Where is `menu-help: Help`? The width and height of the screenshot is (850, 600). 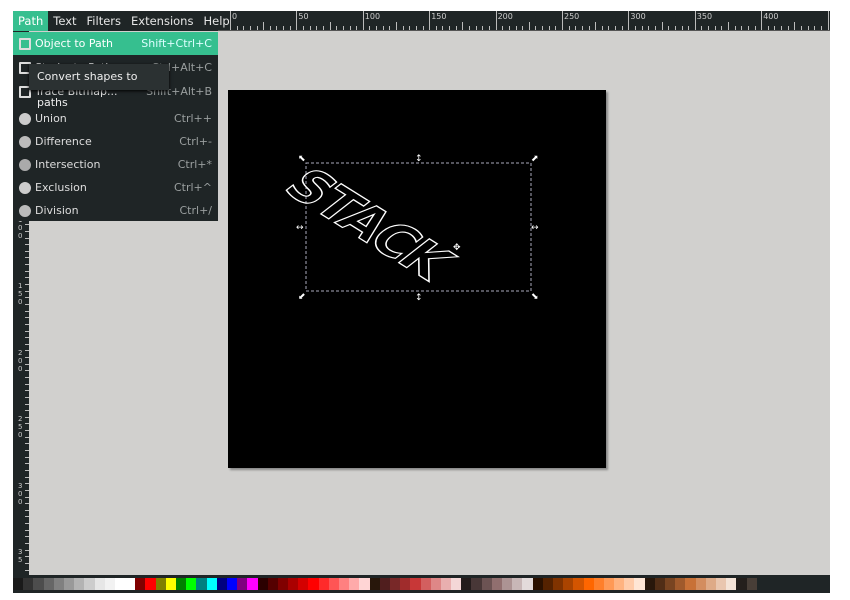
menu-help: Help is located at coordinates (216, 21).